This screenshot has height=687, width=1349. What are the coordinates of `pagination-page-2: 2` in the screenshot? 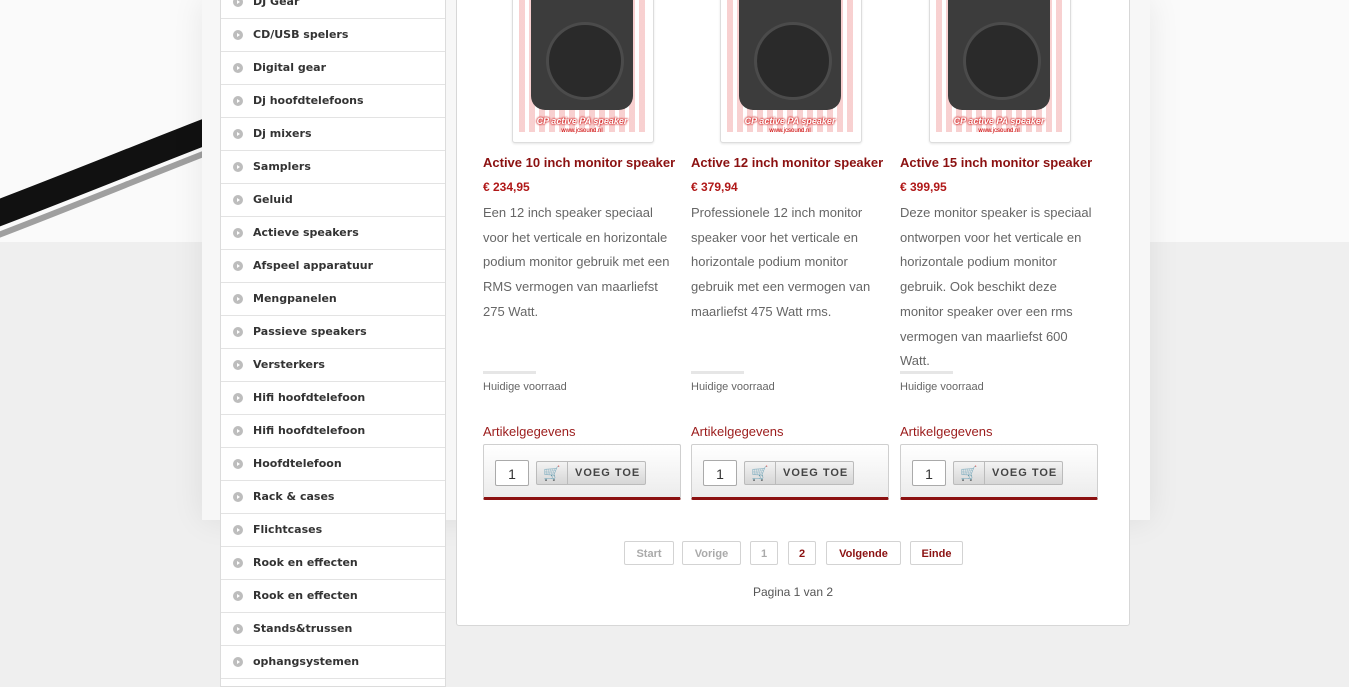 It's located at (802, 553).